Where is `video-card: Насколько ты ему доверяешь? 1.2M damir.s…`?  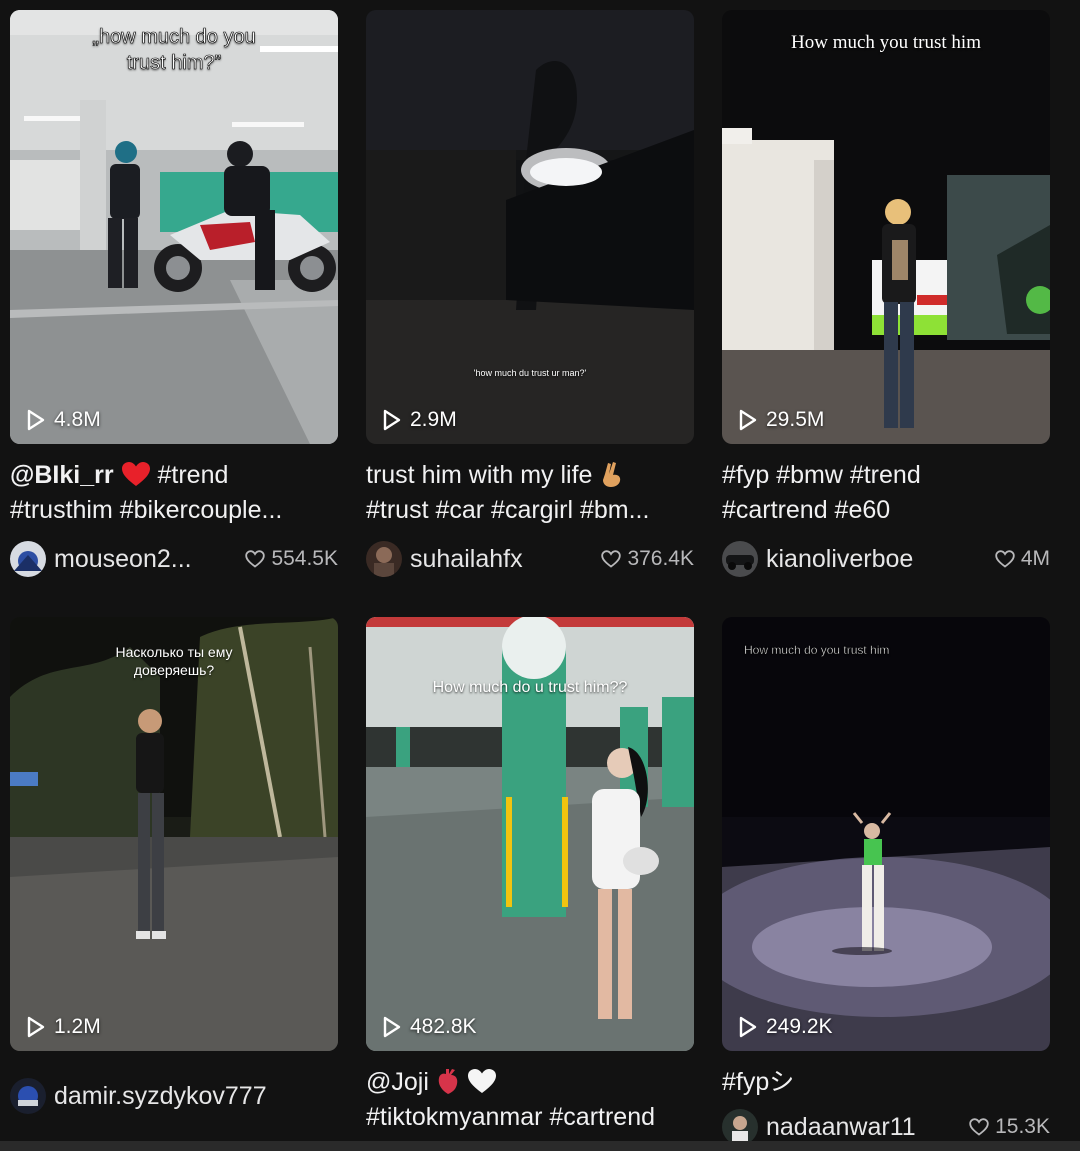
video-card: Насколько ты ему доверяешь? 1.2M damir.s… is located at coordinates (174, 866).